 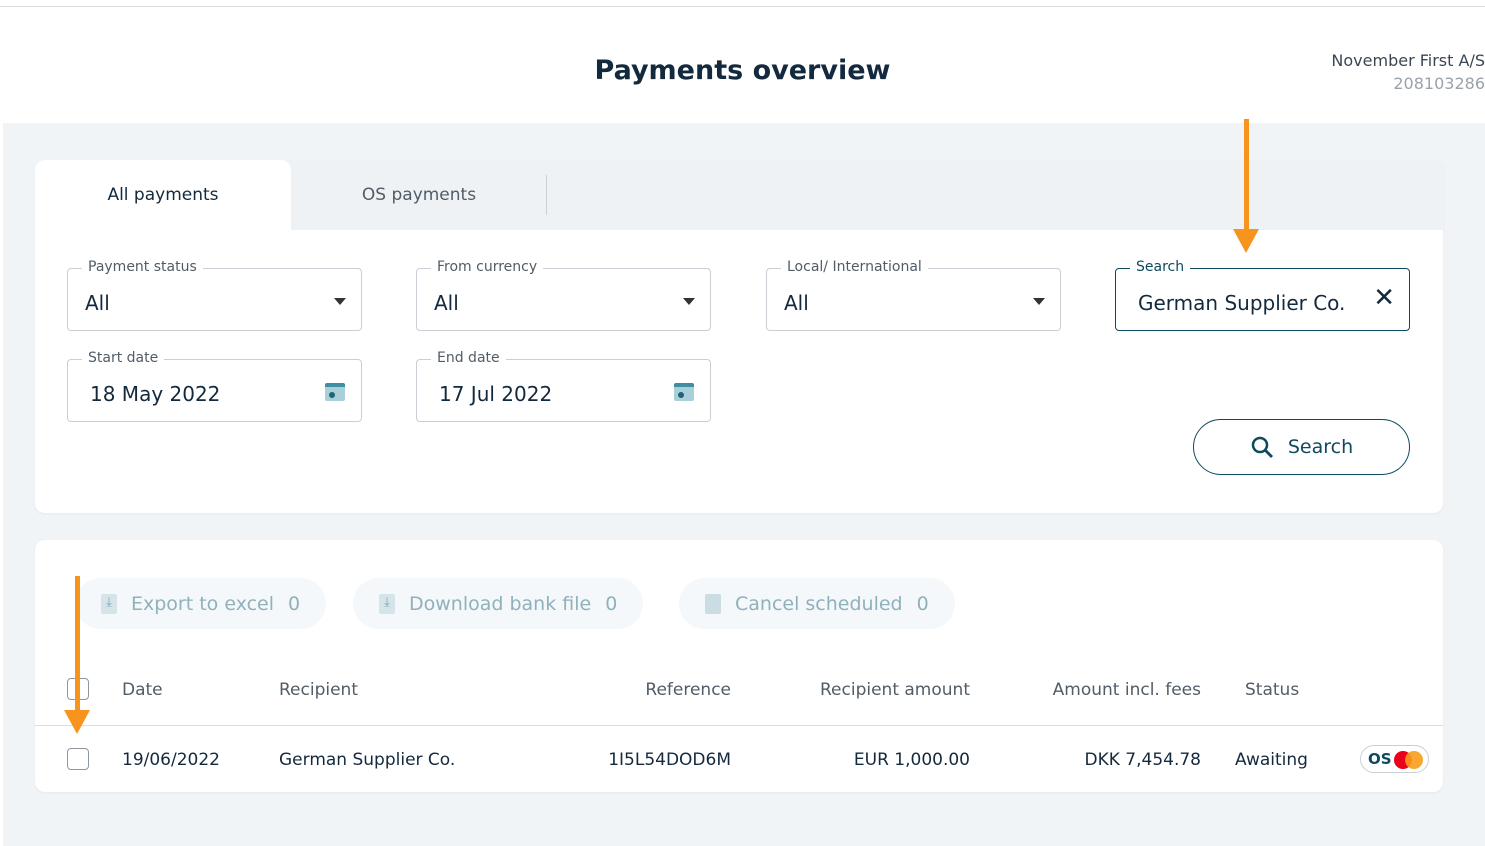 What do you see at coordinates (171, 760) in the screenshot?
I see `cell-date: 19/06/2022` at bounding box center [171, 760].